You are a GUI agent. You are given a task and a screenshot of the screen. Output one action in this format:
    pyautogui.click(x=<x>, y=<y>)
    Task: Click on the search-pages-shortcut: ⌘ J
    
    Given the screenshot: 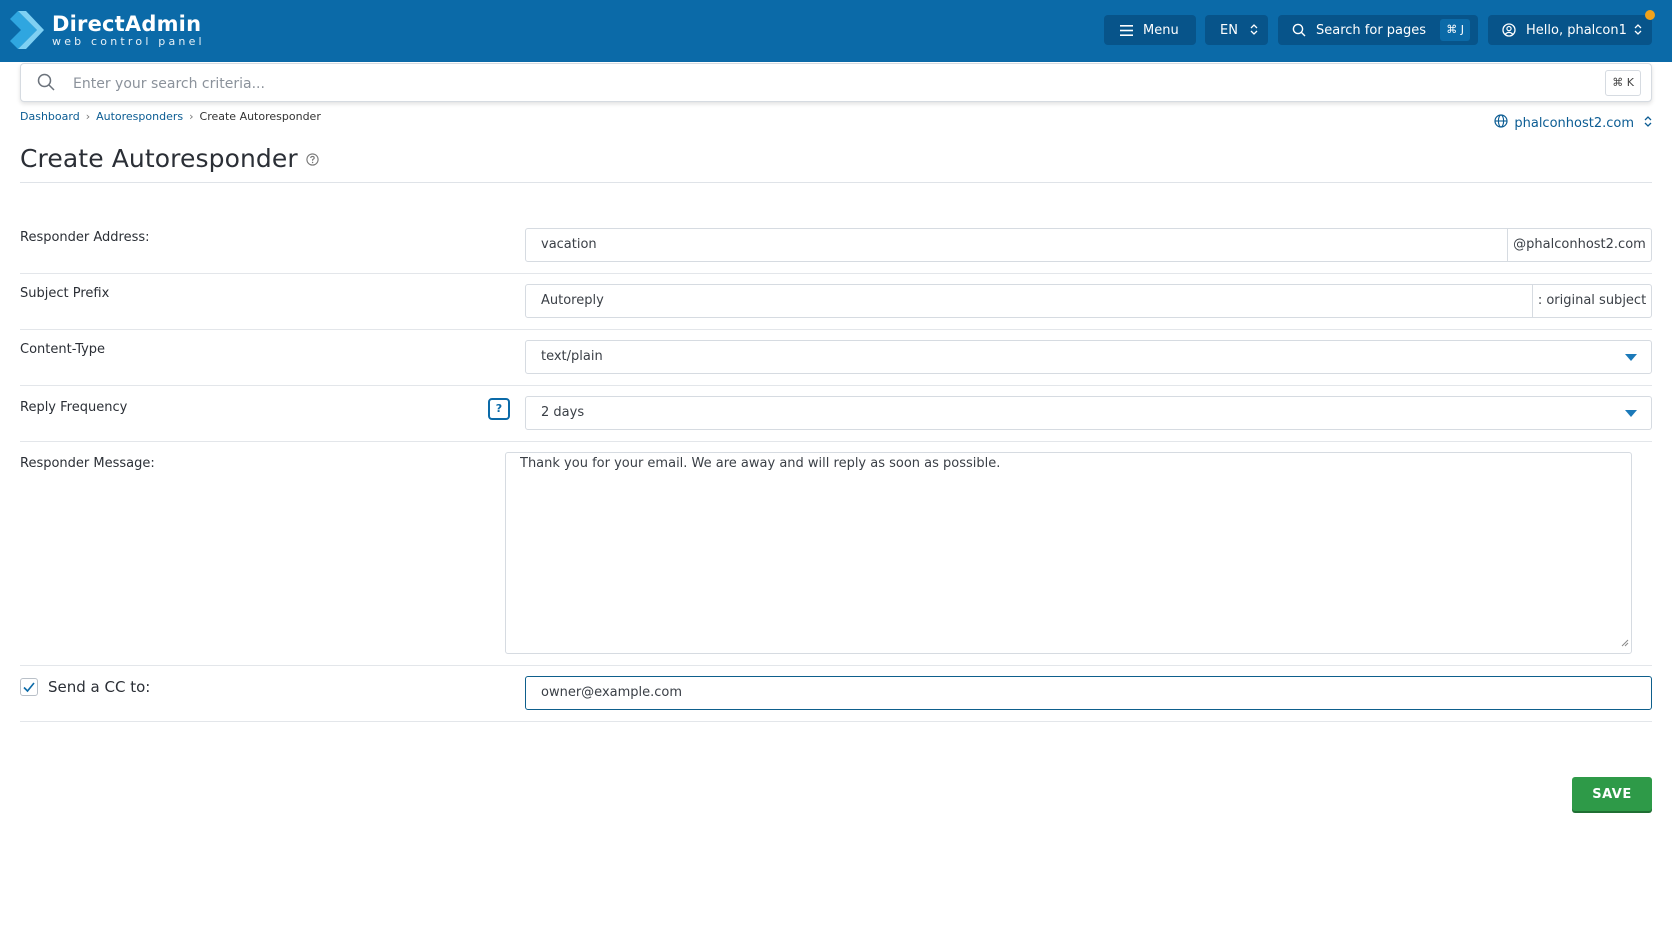 What is the action you would take?
    pyautogui.click(x=1455, y=30)
    